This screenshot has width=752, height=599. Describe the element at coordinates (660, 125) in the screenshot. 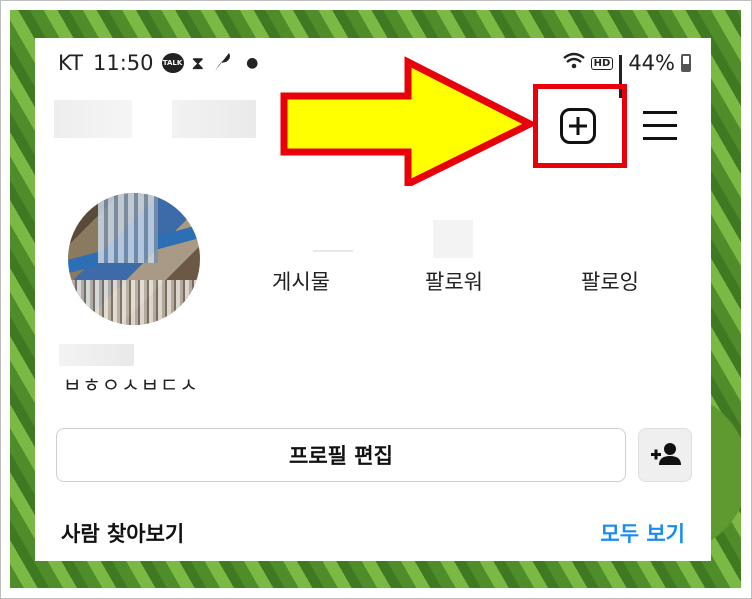

I see `hamburger-menu-icon` at that location.